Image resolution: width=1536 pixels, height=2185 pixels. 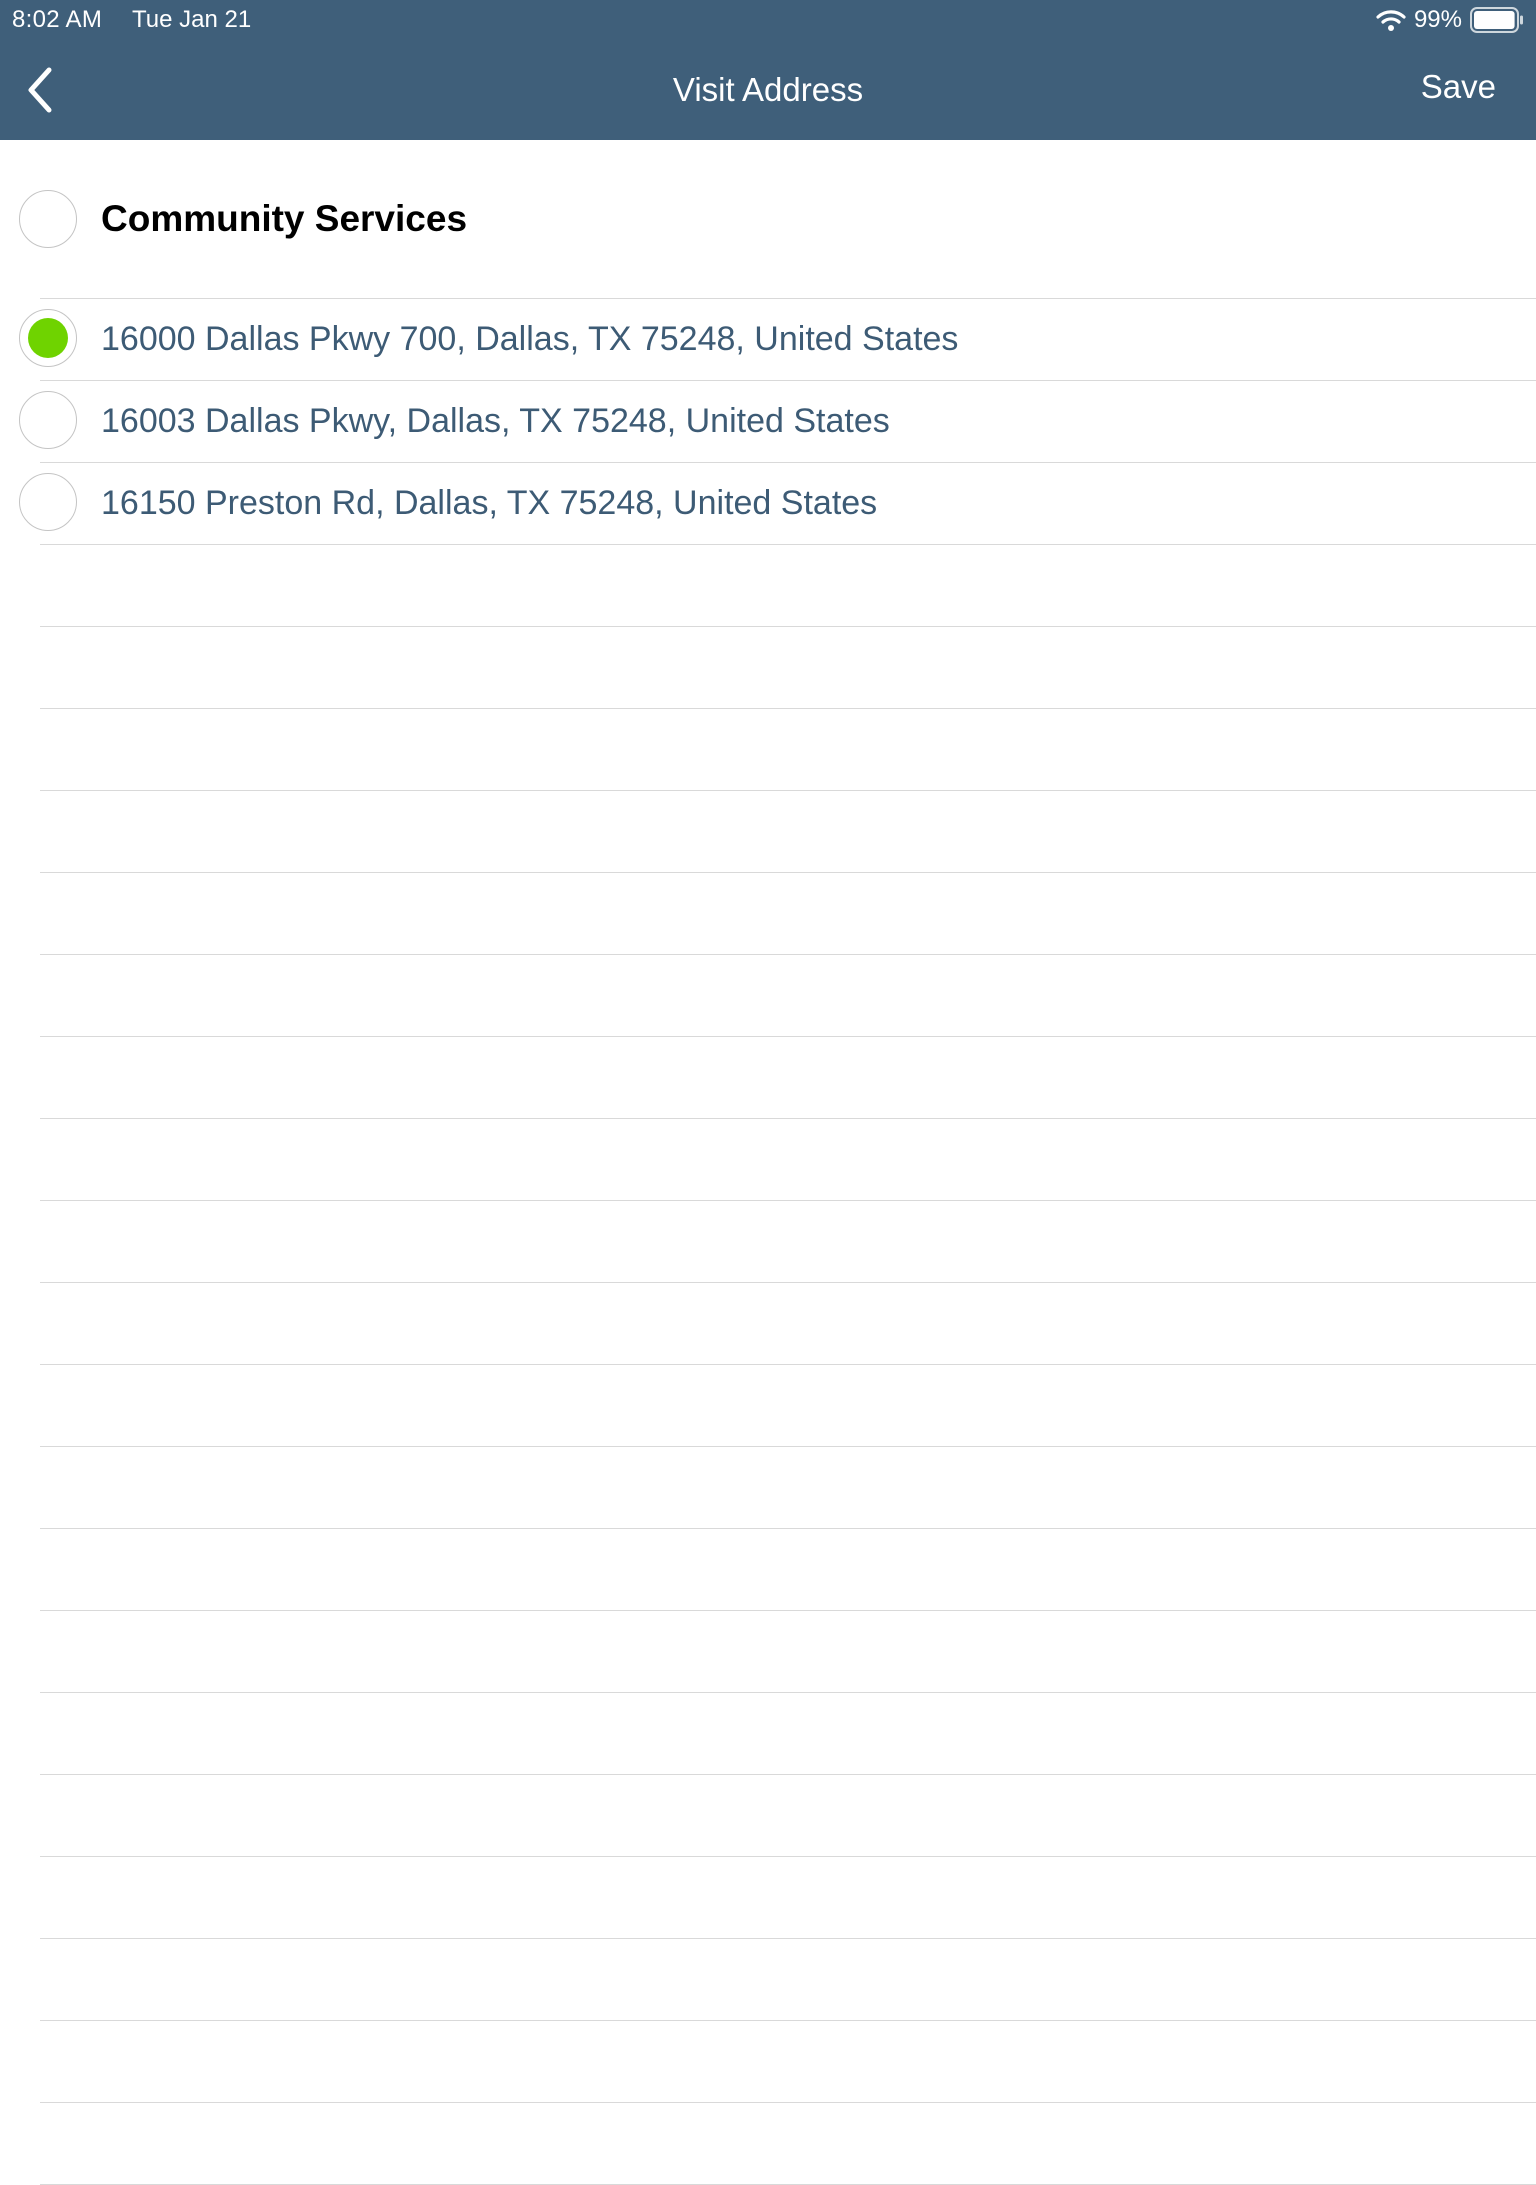 I want to click on status-date: Tue Jan 21, so click(x=192, y=19).